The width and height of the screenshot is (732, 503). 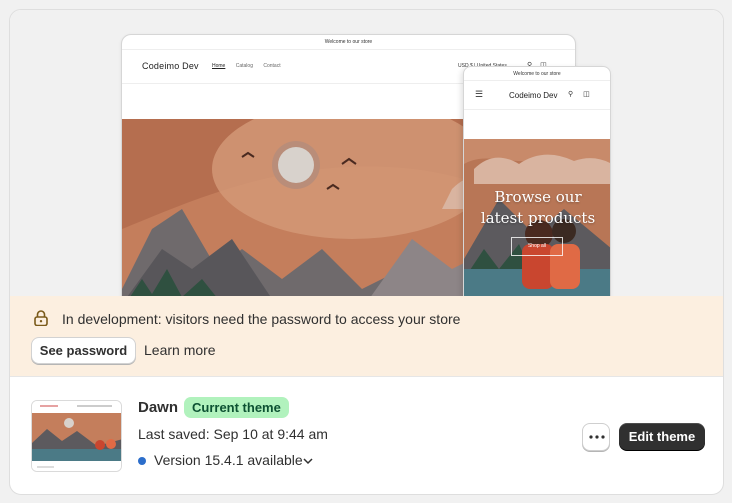 What do you see at coordinates (180, 350) in the screenshot?
I see `learn-more-link: Learn more` at bounding box center [180, 350].